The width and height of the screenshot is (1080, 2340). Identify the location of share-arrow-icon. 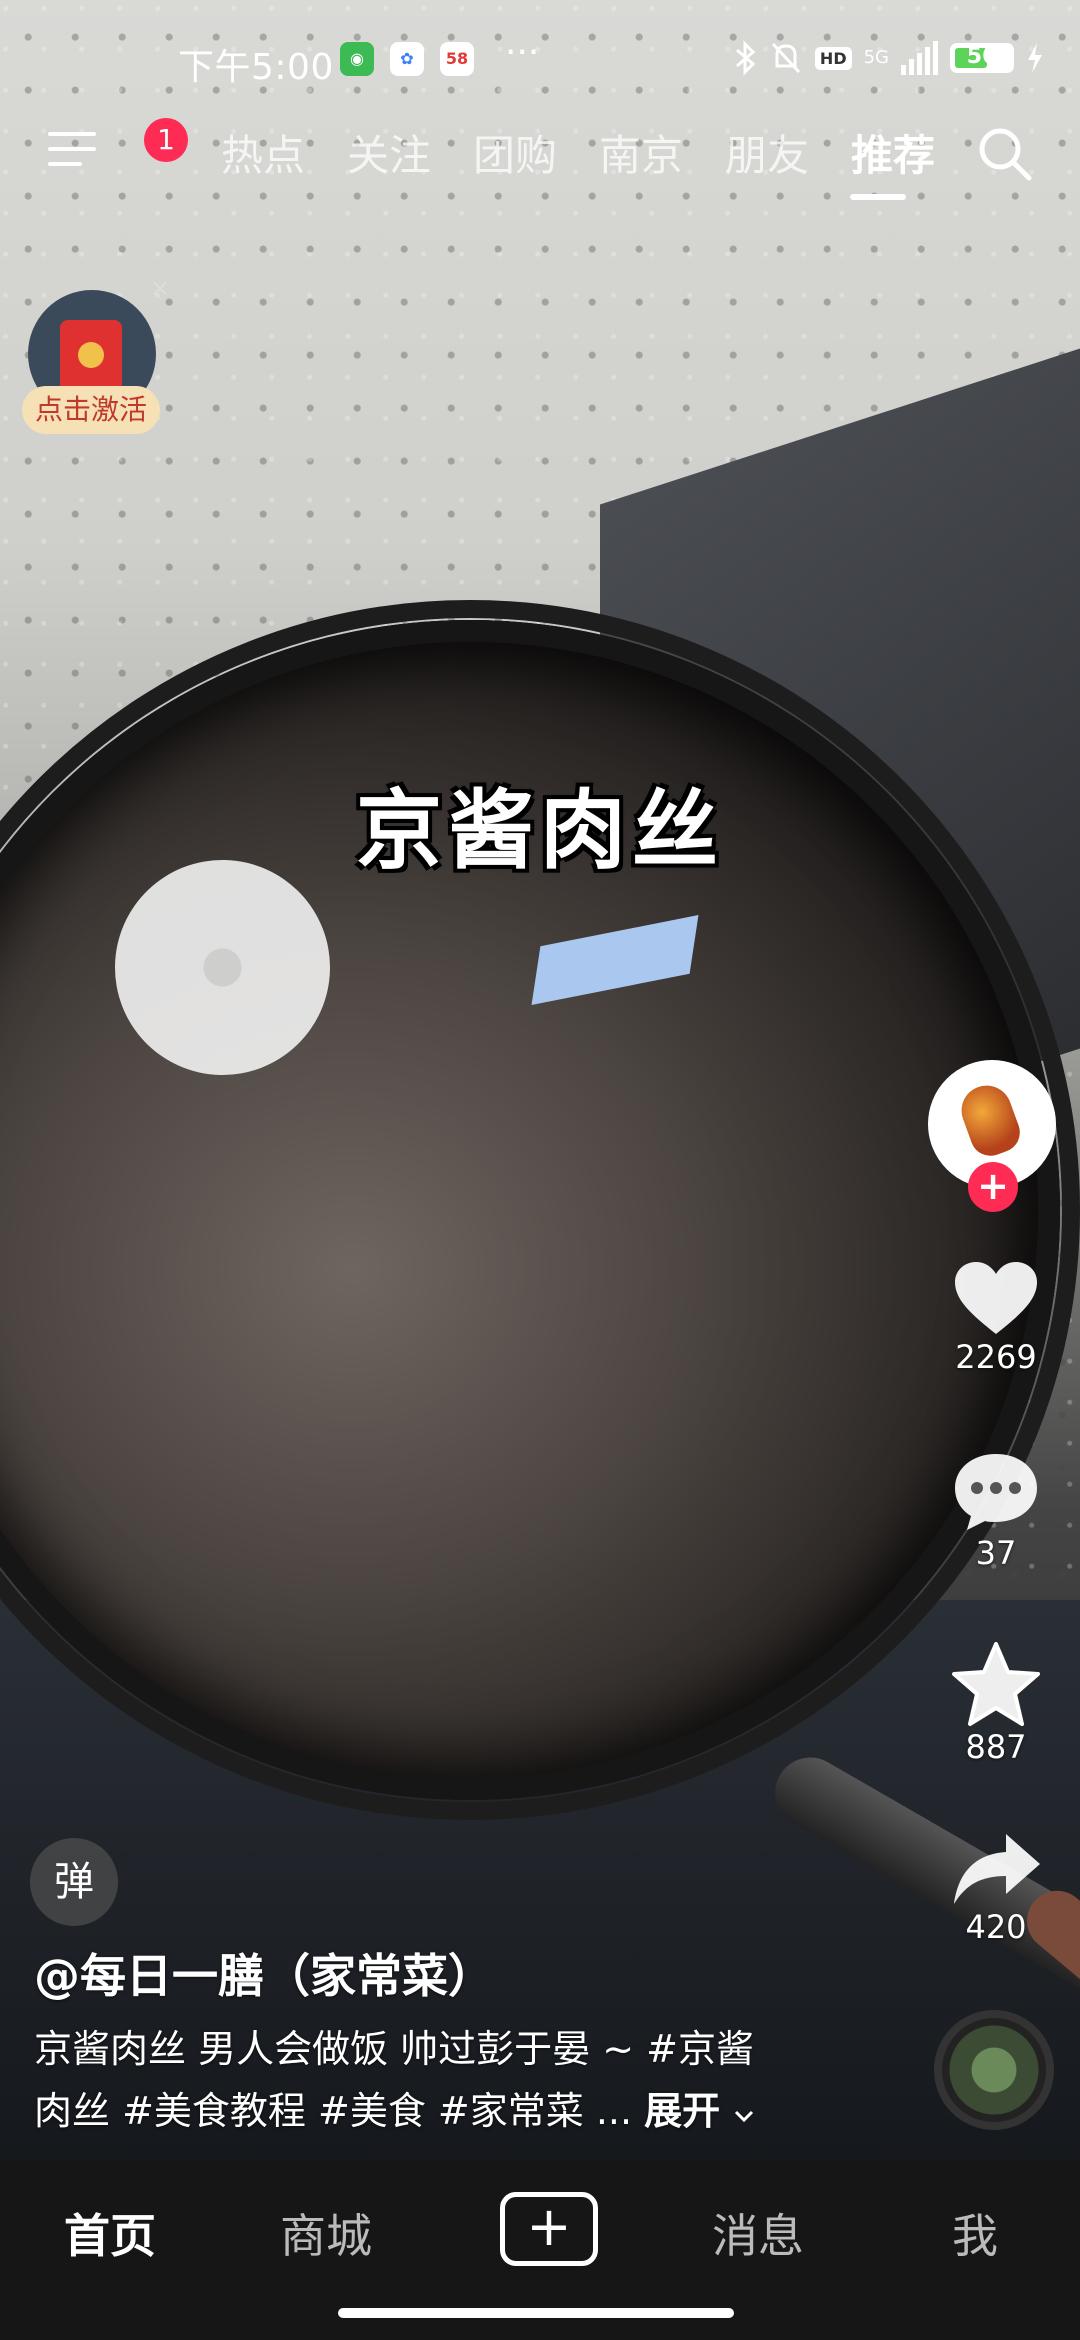
(997, 1869).